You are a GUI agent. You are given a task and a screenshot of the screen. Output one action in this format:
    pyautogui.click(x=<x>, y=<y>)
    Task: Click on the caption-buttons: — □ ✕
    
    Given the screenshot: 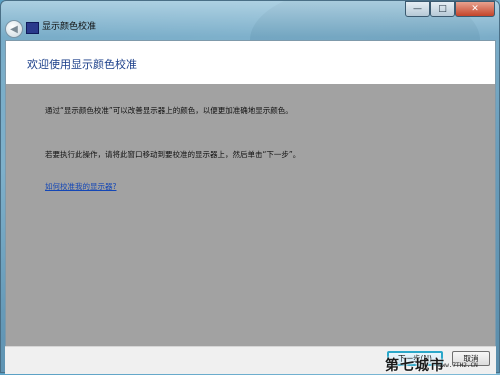 What is the action you would take?
    pyautogui.click(x=450, y=9)
    